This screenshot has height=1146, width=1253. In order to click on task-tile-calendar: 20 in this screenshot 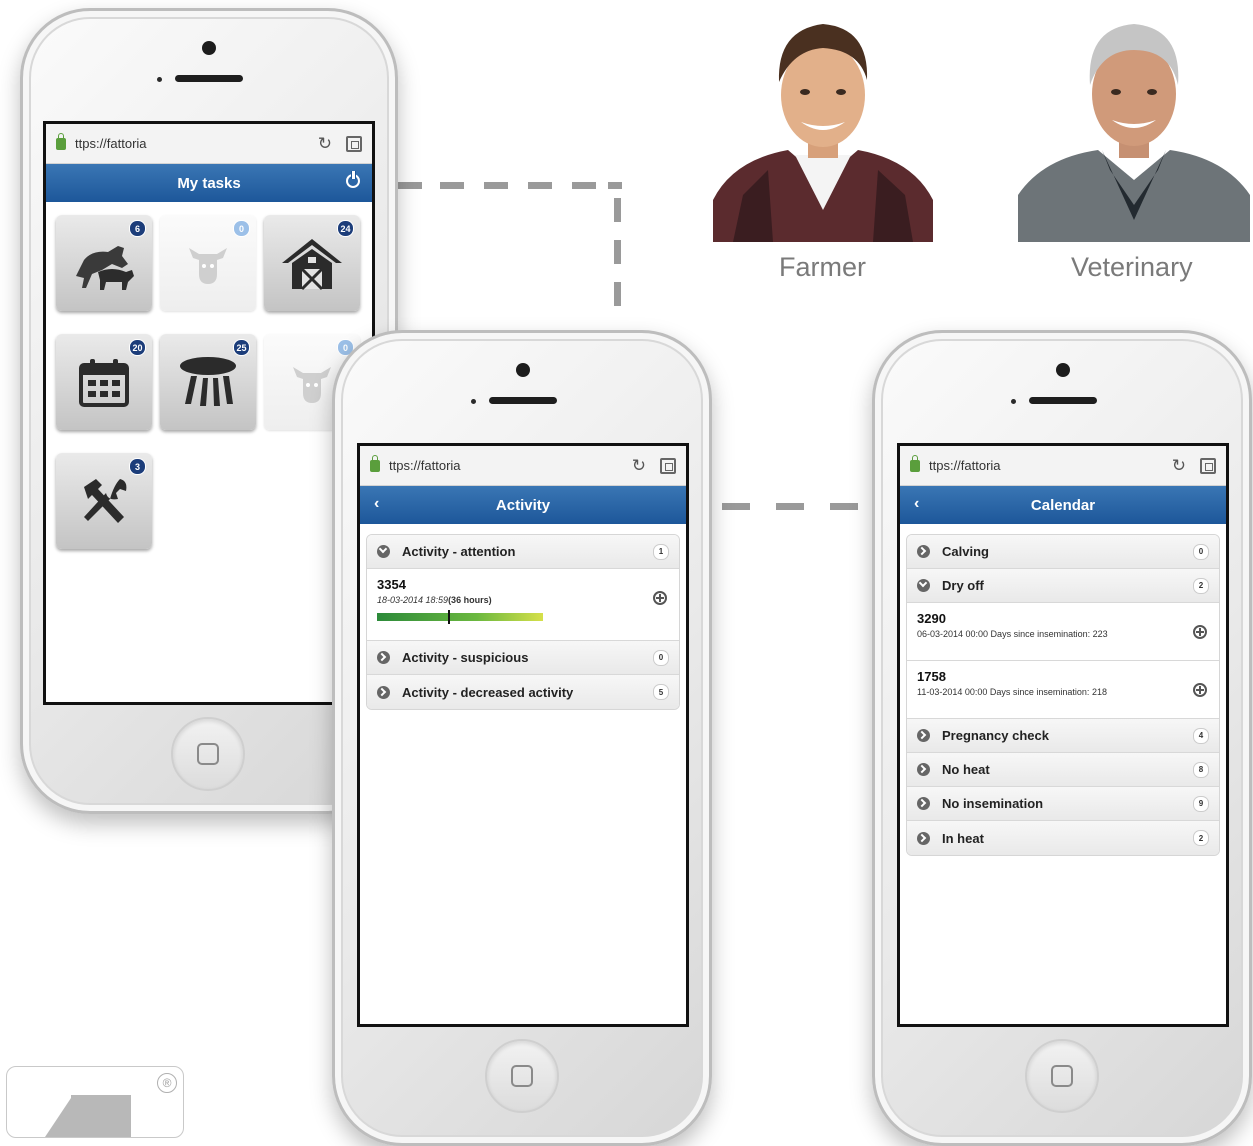, I will do `click(104, 382)`.